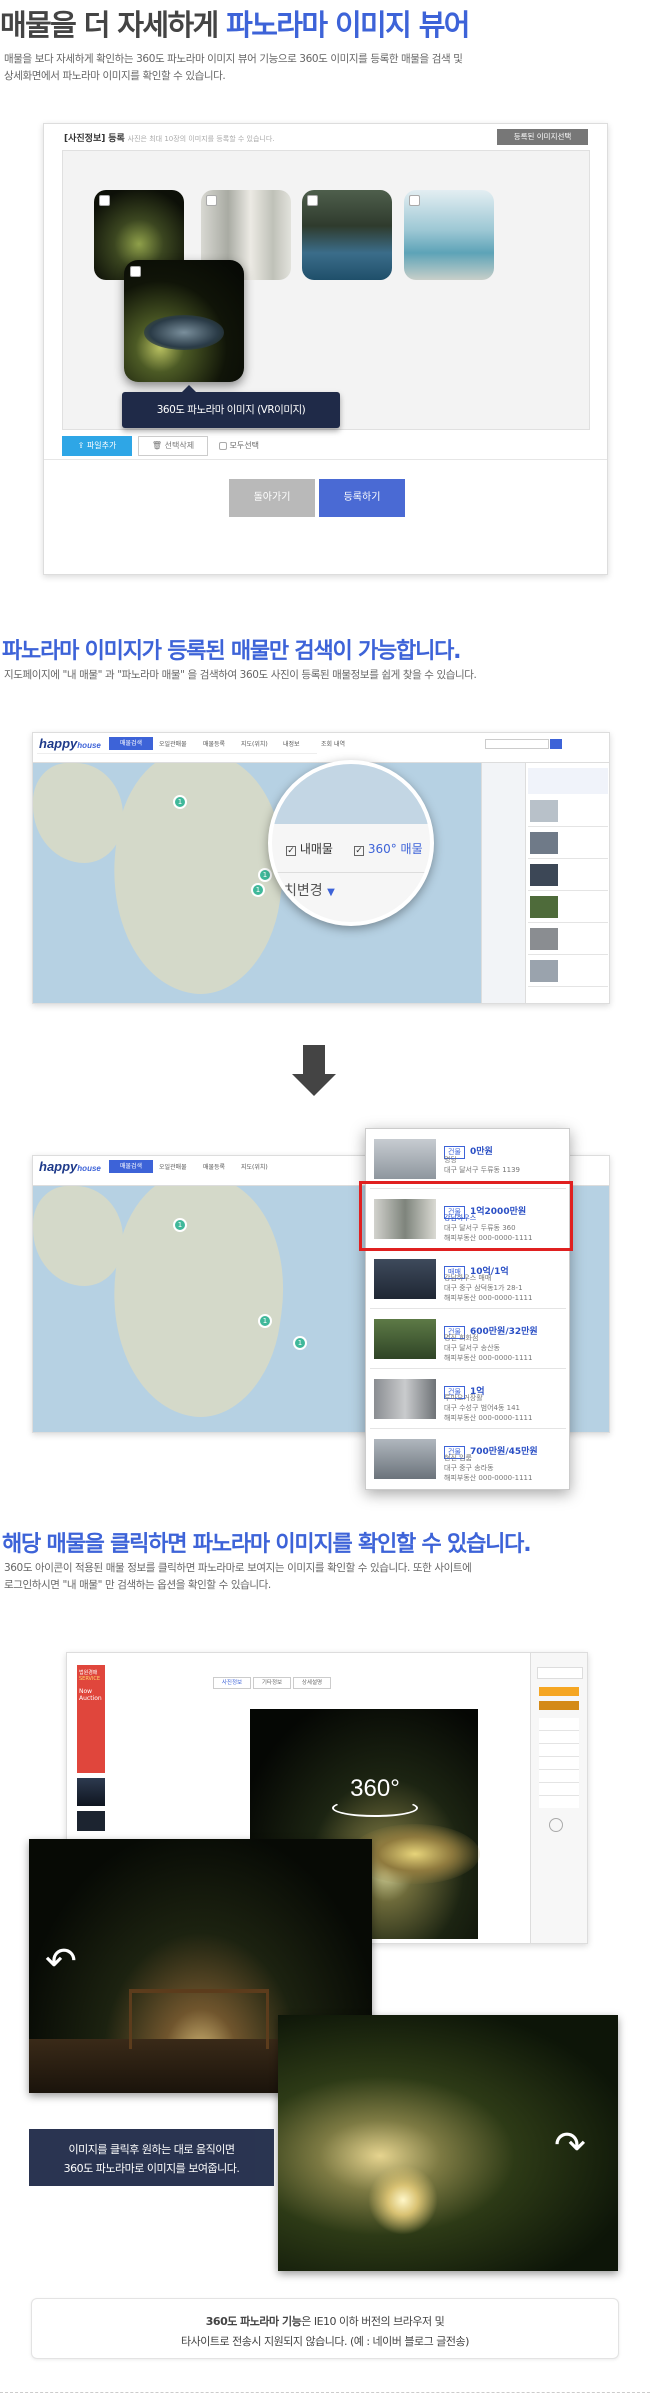 The image size is (650, 2396). I want to click on add-file-button: ⇪ 파일추가, so click(97, 446).